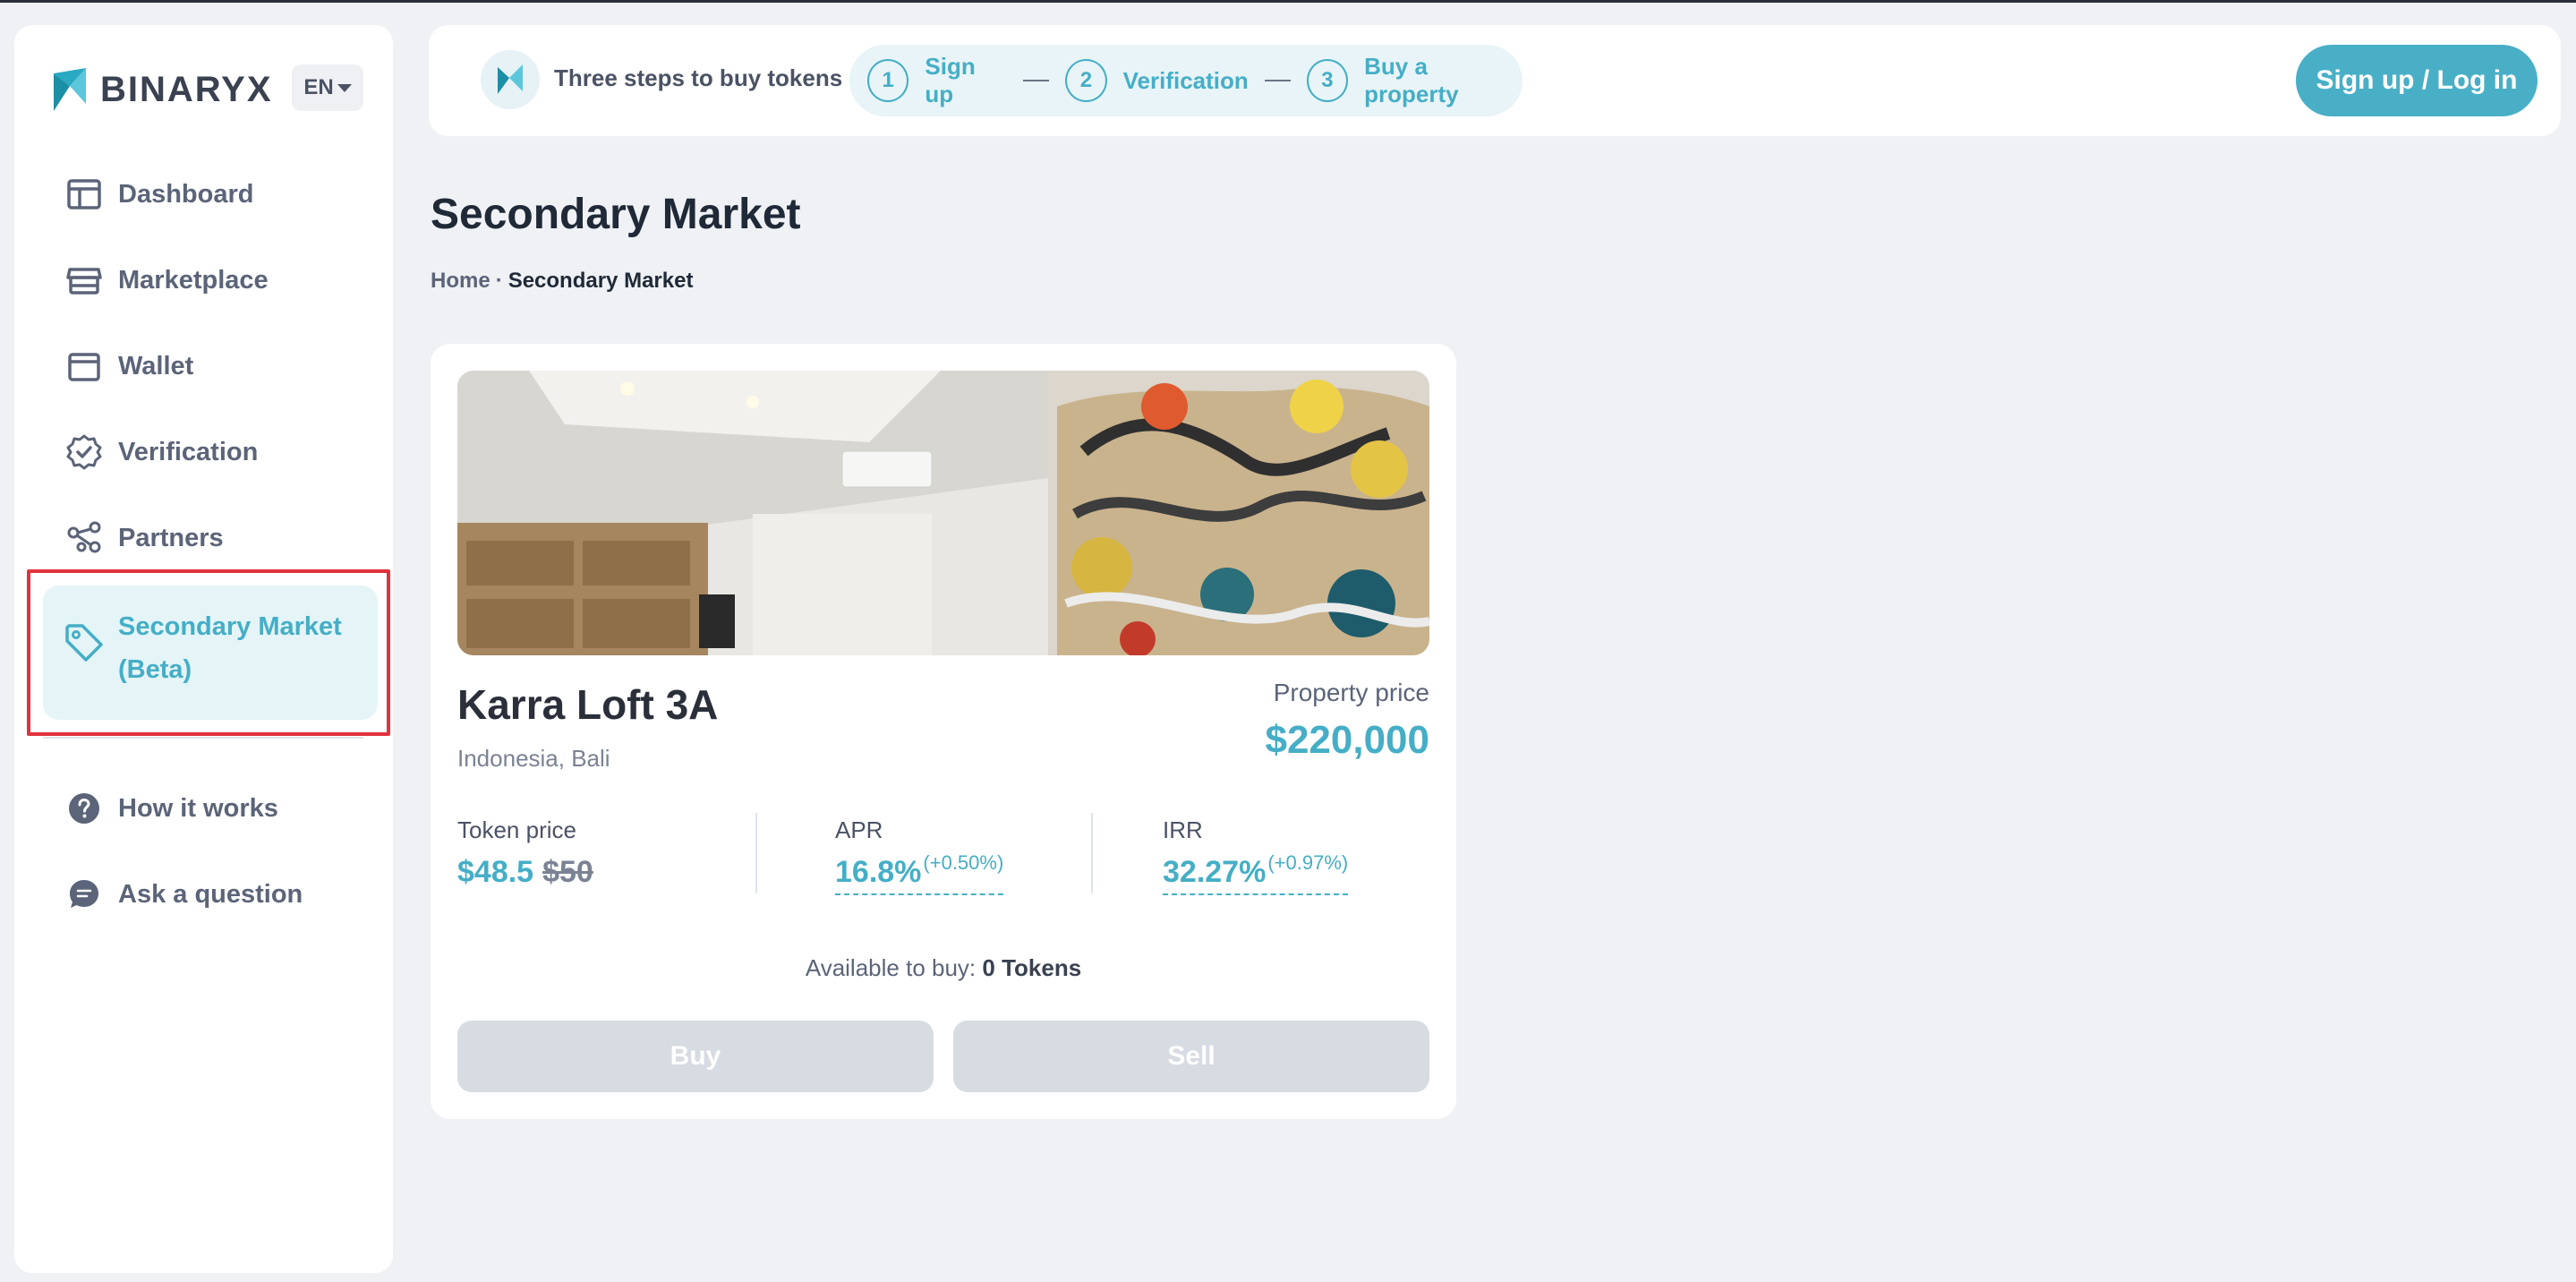 The height and width of the screenshot is (1282, 2576). What do you see at coordinates (193, 280) in the screenshot?
I see `sidebar-item-label: Marketplace` at bounding box center [193, 280].